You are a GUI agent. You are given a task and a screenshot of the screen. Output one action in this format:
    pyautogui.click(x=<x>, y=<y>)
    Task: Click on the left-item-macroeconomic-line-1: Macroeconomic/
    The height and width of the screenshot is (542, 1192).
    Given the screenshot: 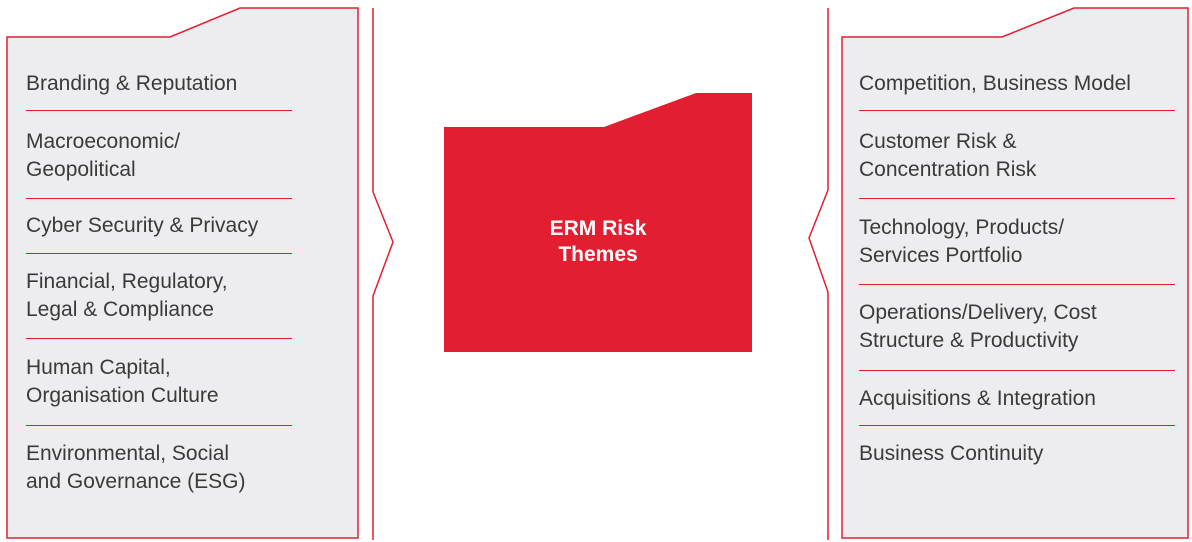 What is the action you would take?
    pyautogui.click(x=103, y=141)
    